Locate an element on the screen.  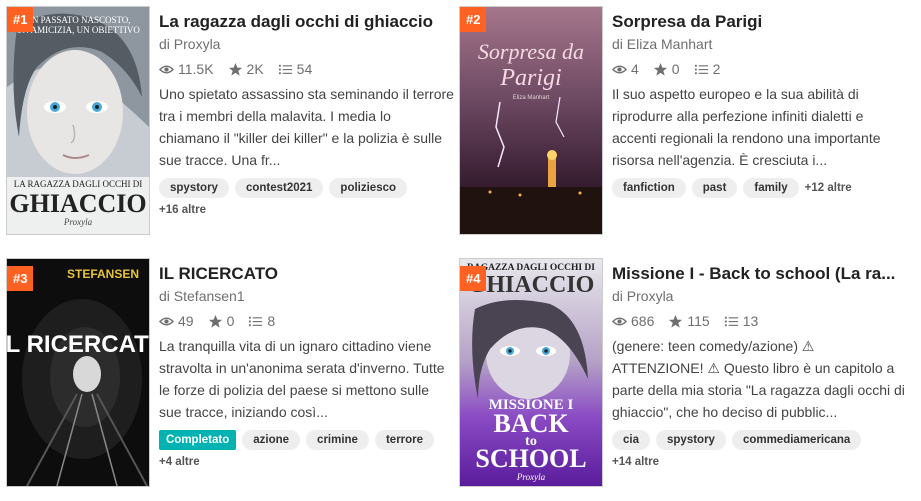
parts-stat: 2 is located at coordinates (707, 69).